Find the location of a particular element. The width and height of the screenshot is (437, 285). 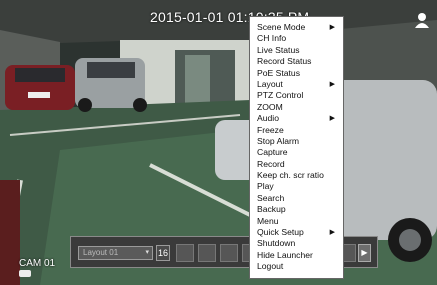

menu-item-shutdown: Shutdown is located at coordinates (296, 243).